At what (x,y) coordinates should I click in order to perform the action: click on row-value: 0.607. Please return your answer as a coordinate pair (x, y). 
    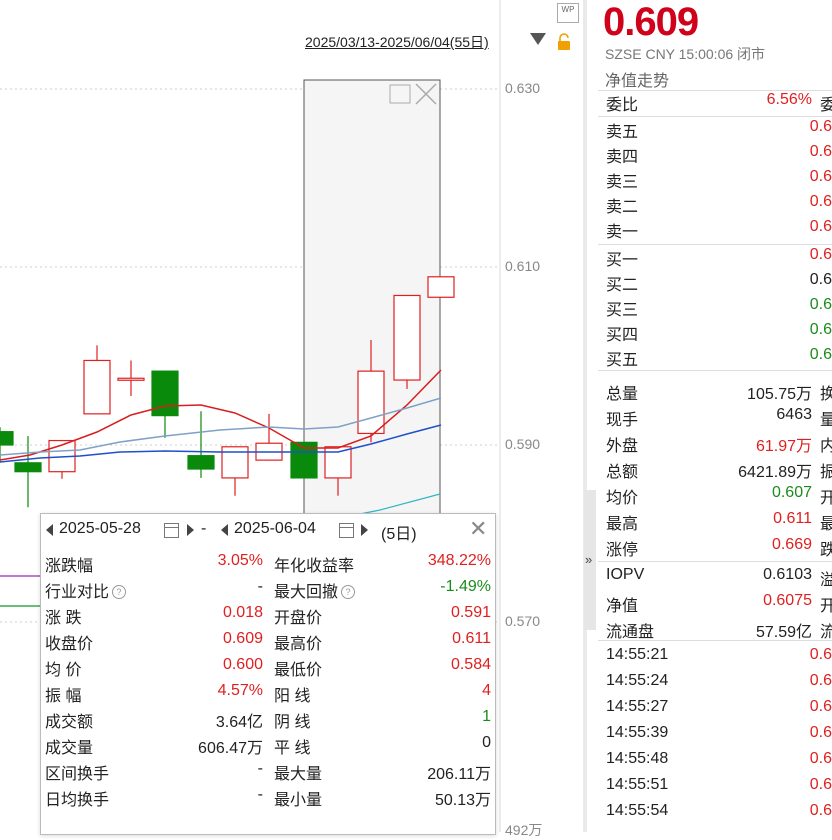
    Looking at the image, I should click on (791, 492).